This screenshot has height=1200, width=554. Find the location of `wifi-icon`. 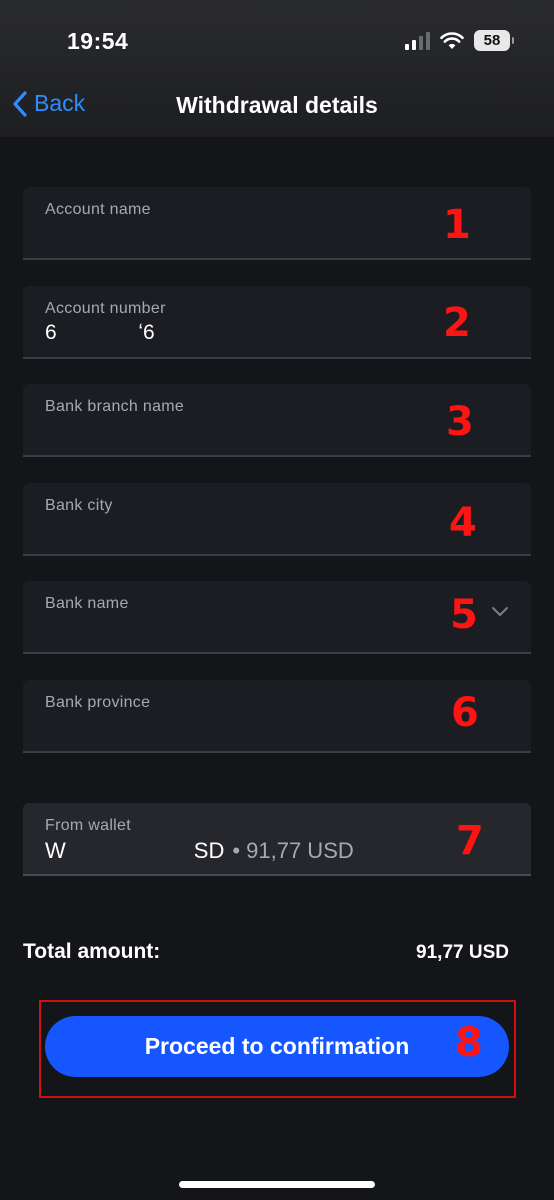

wifi-icon is located at coordinates (452, 40).